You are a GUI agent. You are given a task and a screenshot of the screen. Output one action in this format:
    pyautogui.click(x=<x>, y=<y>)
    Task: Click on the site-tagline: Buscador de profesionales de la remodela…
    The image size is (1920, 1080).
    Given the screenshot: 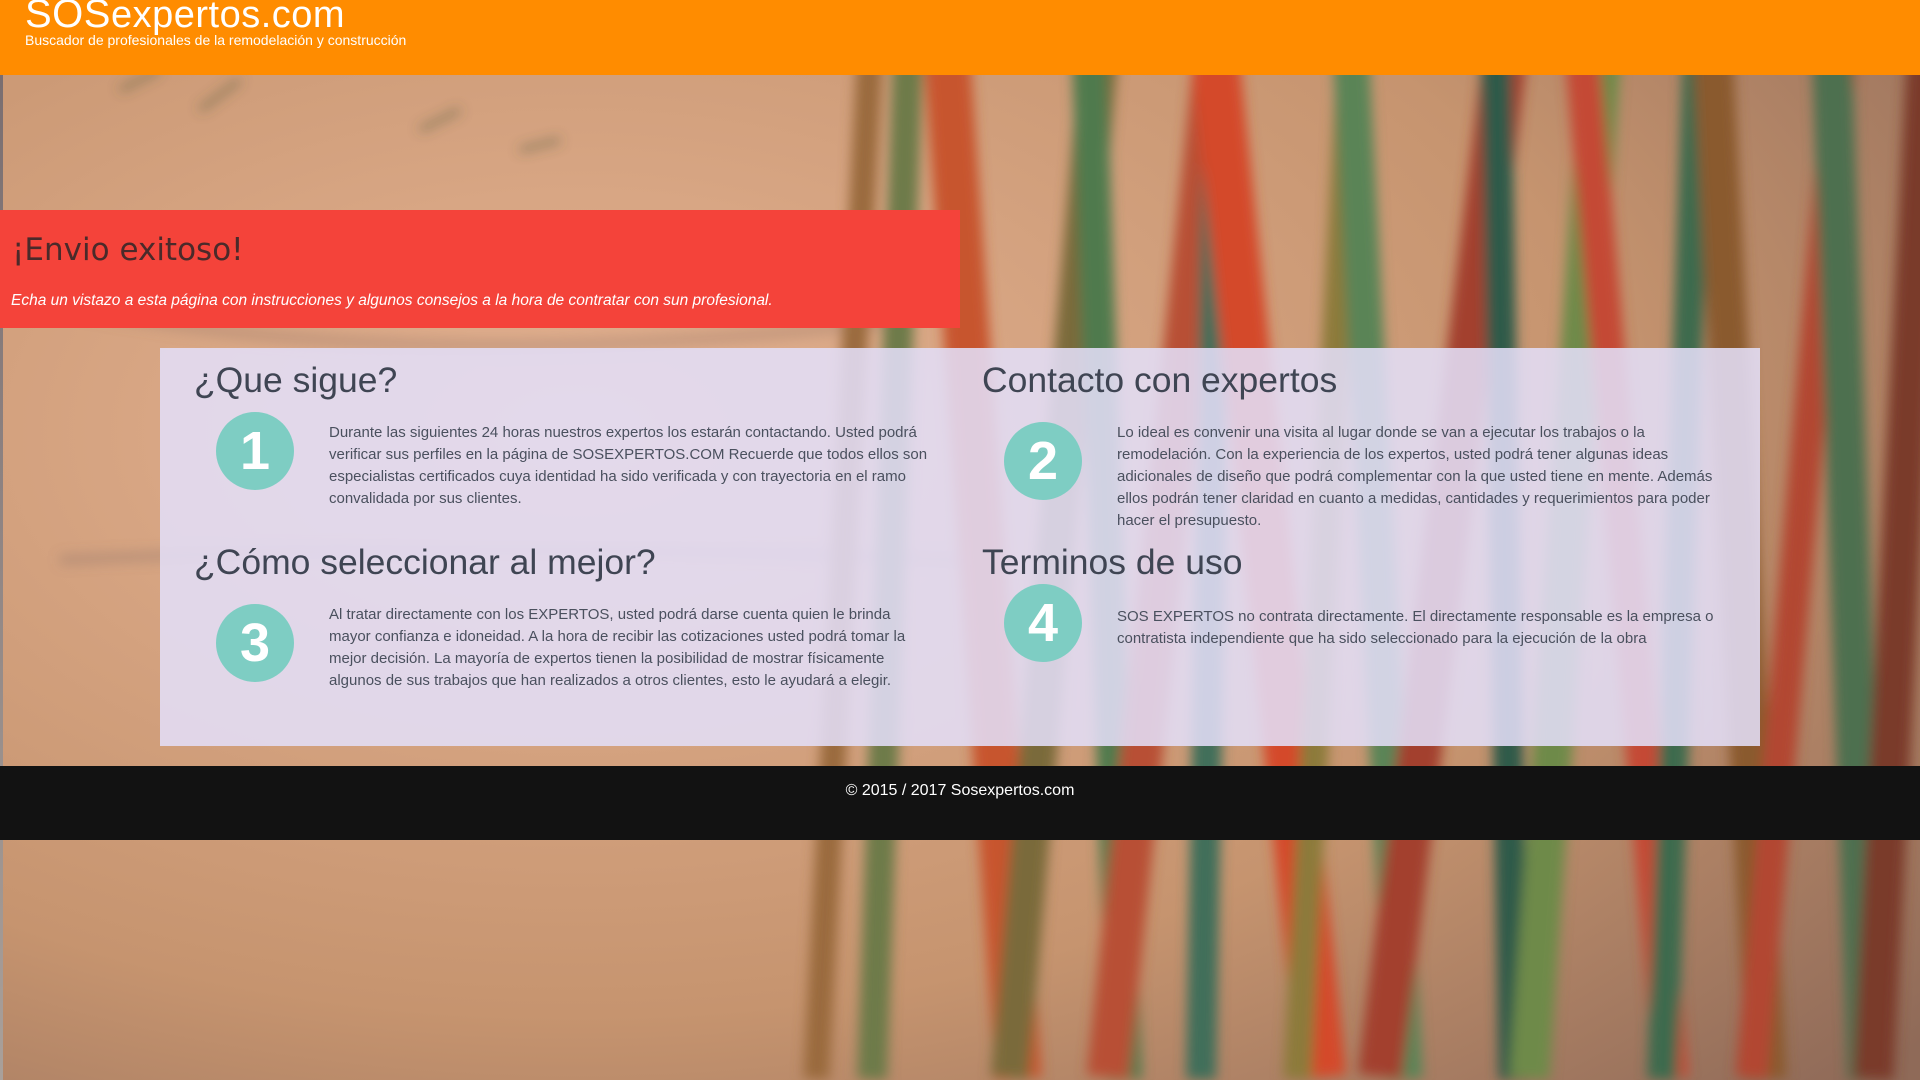 What is the action you would take?
    pyautogui.click(x=216, y=40)
    